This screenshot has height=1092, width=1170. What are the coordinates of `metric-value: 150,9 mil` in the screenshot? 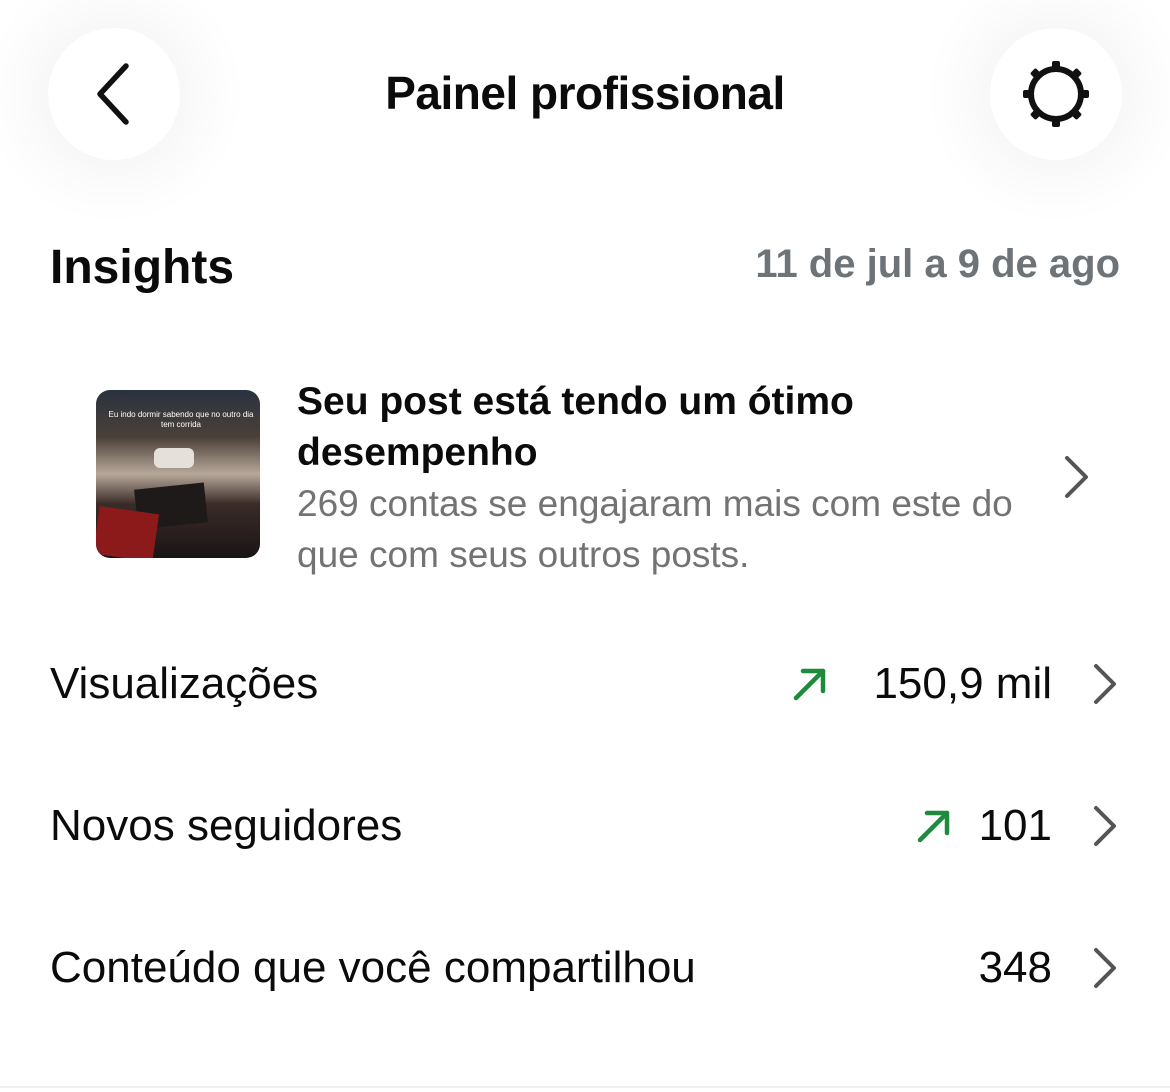 It's located at (962, 683).